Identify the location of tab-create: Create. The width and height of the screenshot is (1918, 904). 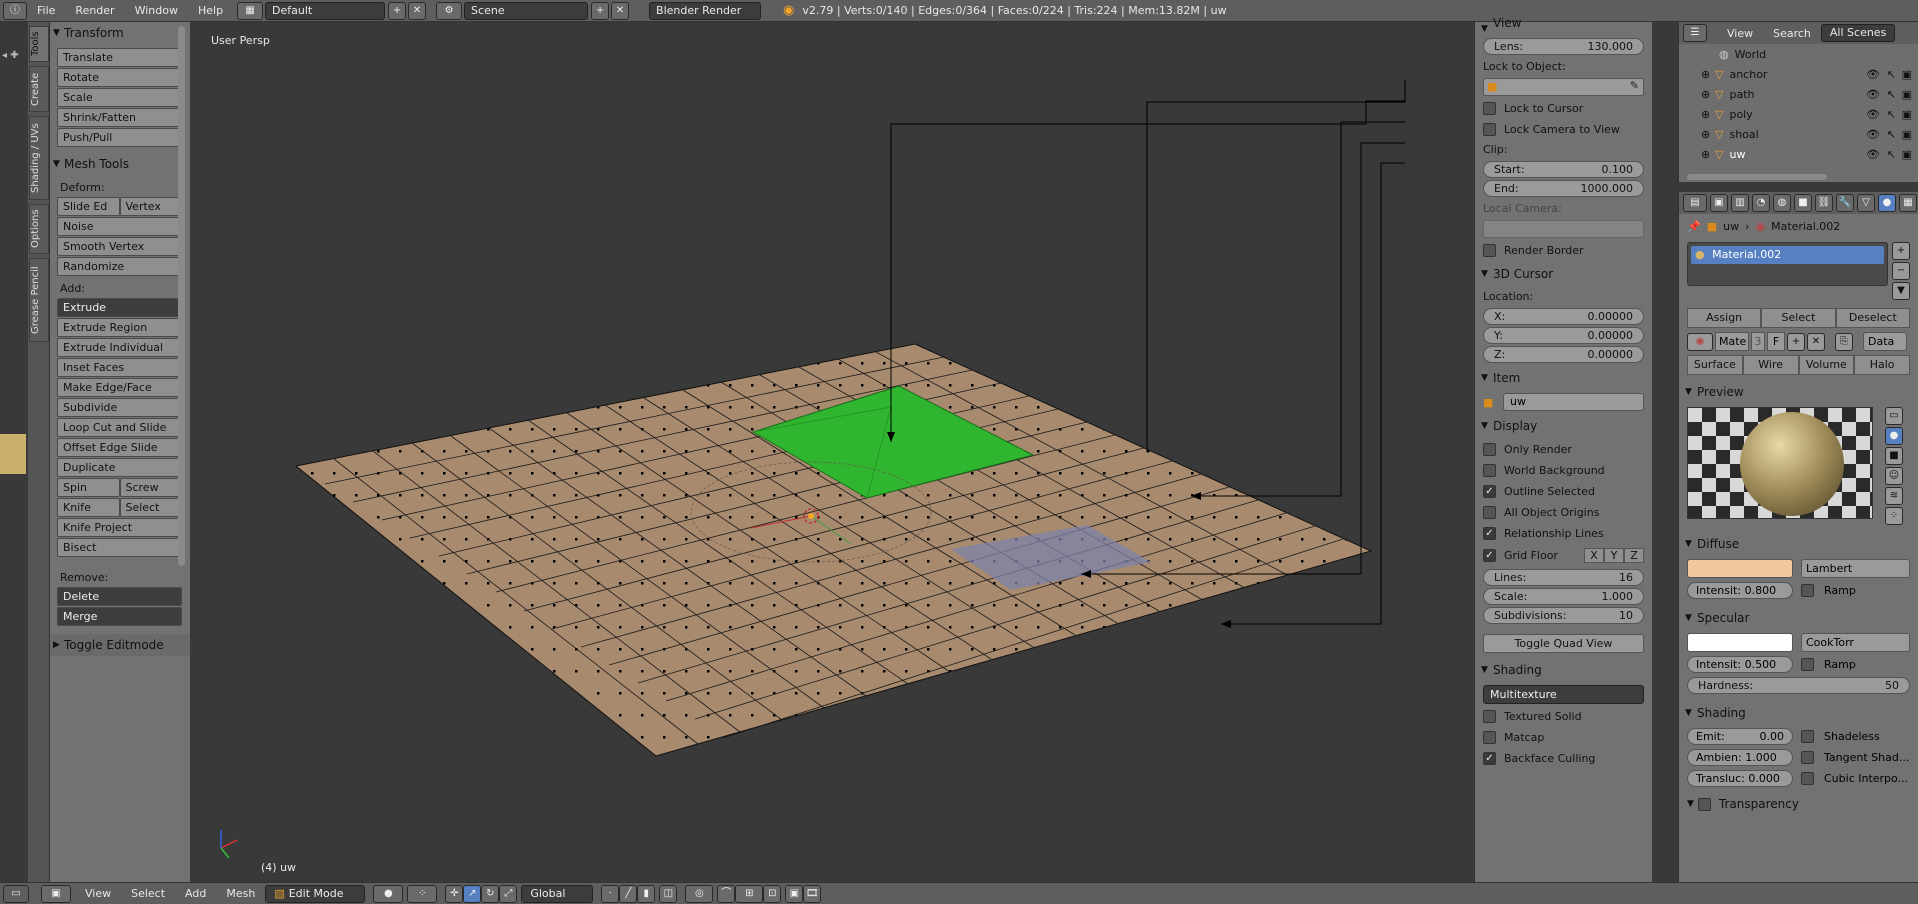
(39, 89).